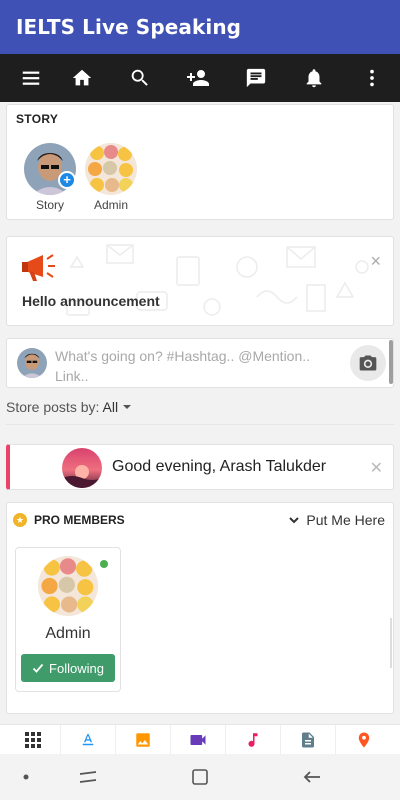  I want to click on apps-grid-icon, so click(33, 740).